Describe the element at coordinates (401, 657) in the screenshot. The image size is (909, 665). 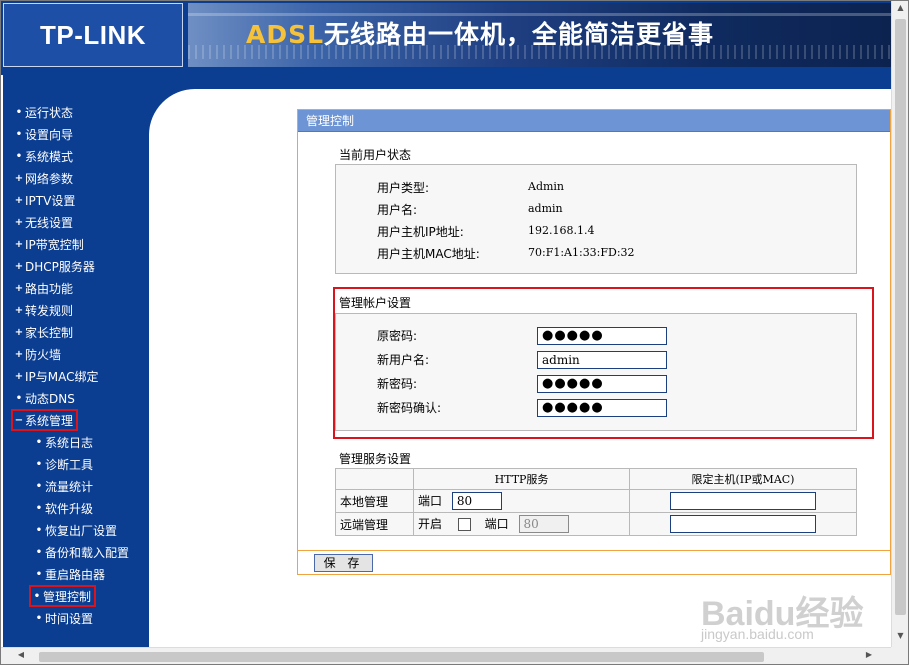
I see `horizontal-scroll-thumb` at that location.